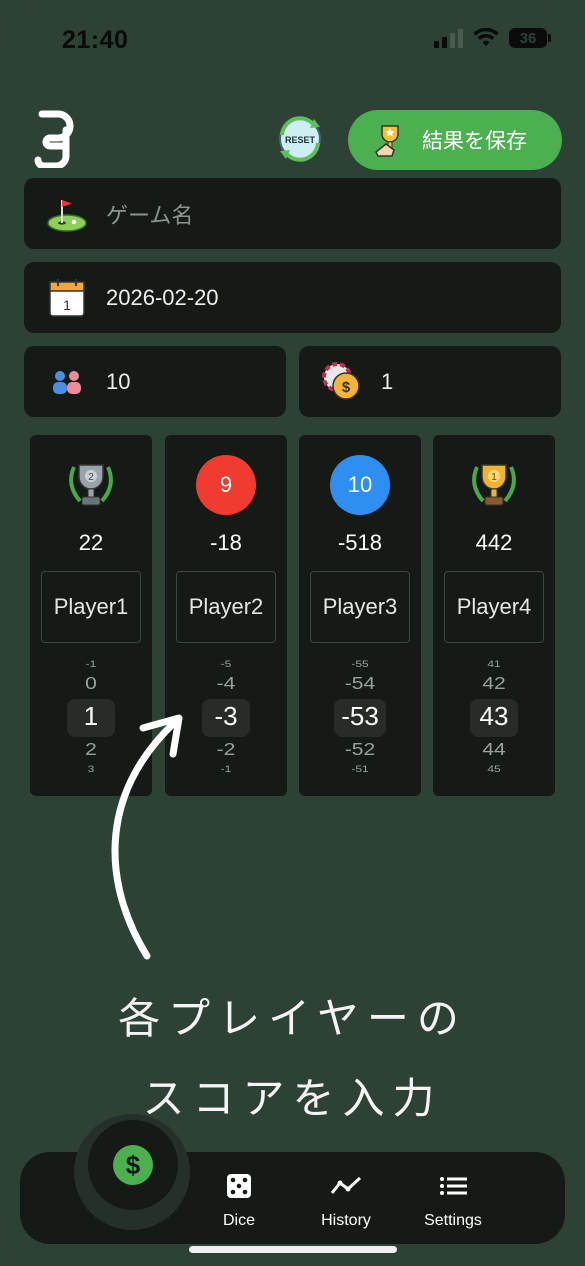 This screenshot has height=1266, width=585. What do you see at coordinates (226, 607) in the screenshot?
I see `player-name-input: Player2` at bounding box center [226, 607].